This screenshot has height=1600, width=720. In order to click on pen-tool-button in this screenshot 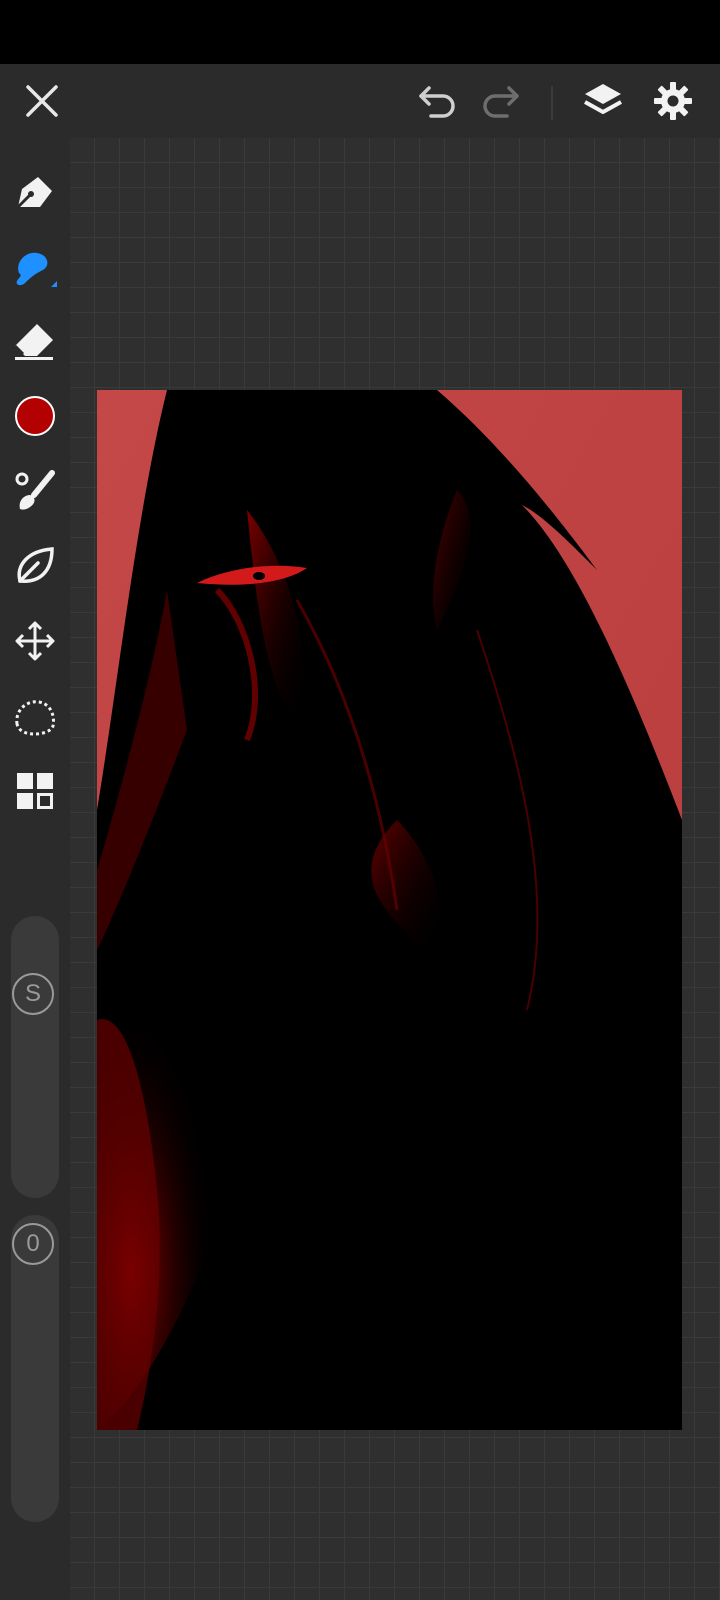, I will do `click(35, 192)`.